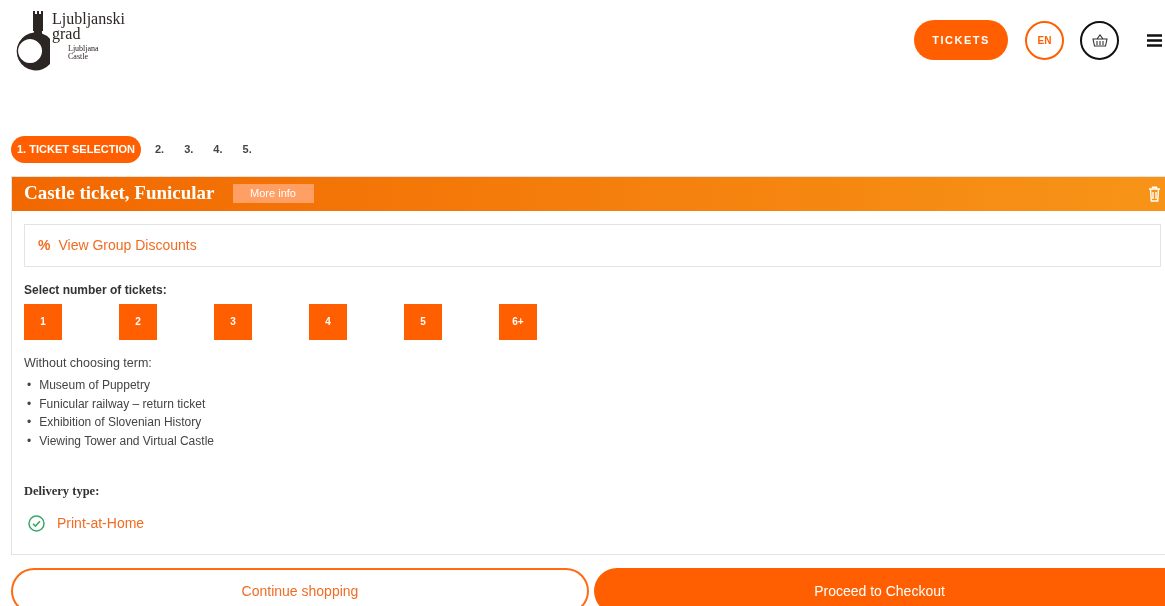 Image resolution: width=1165 pixels, height=606 pixels. Describe the element at coordinates (328, 321) in the screenshot. I see `quantity-button: 4` at that location.